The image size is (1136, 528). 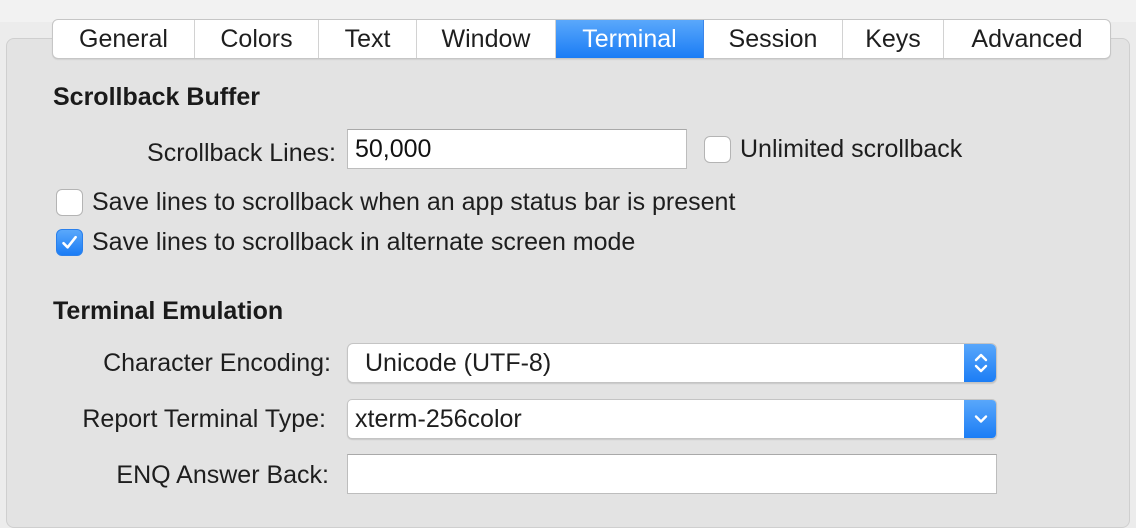 I want to click on tab-terminal: Terminal, so click(x=630, y=39).